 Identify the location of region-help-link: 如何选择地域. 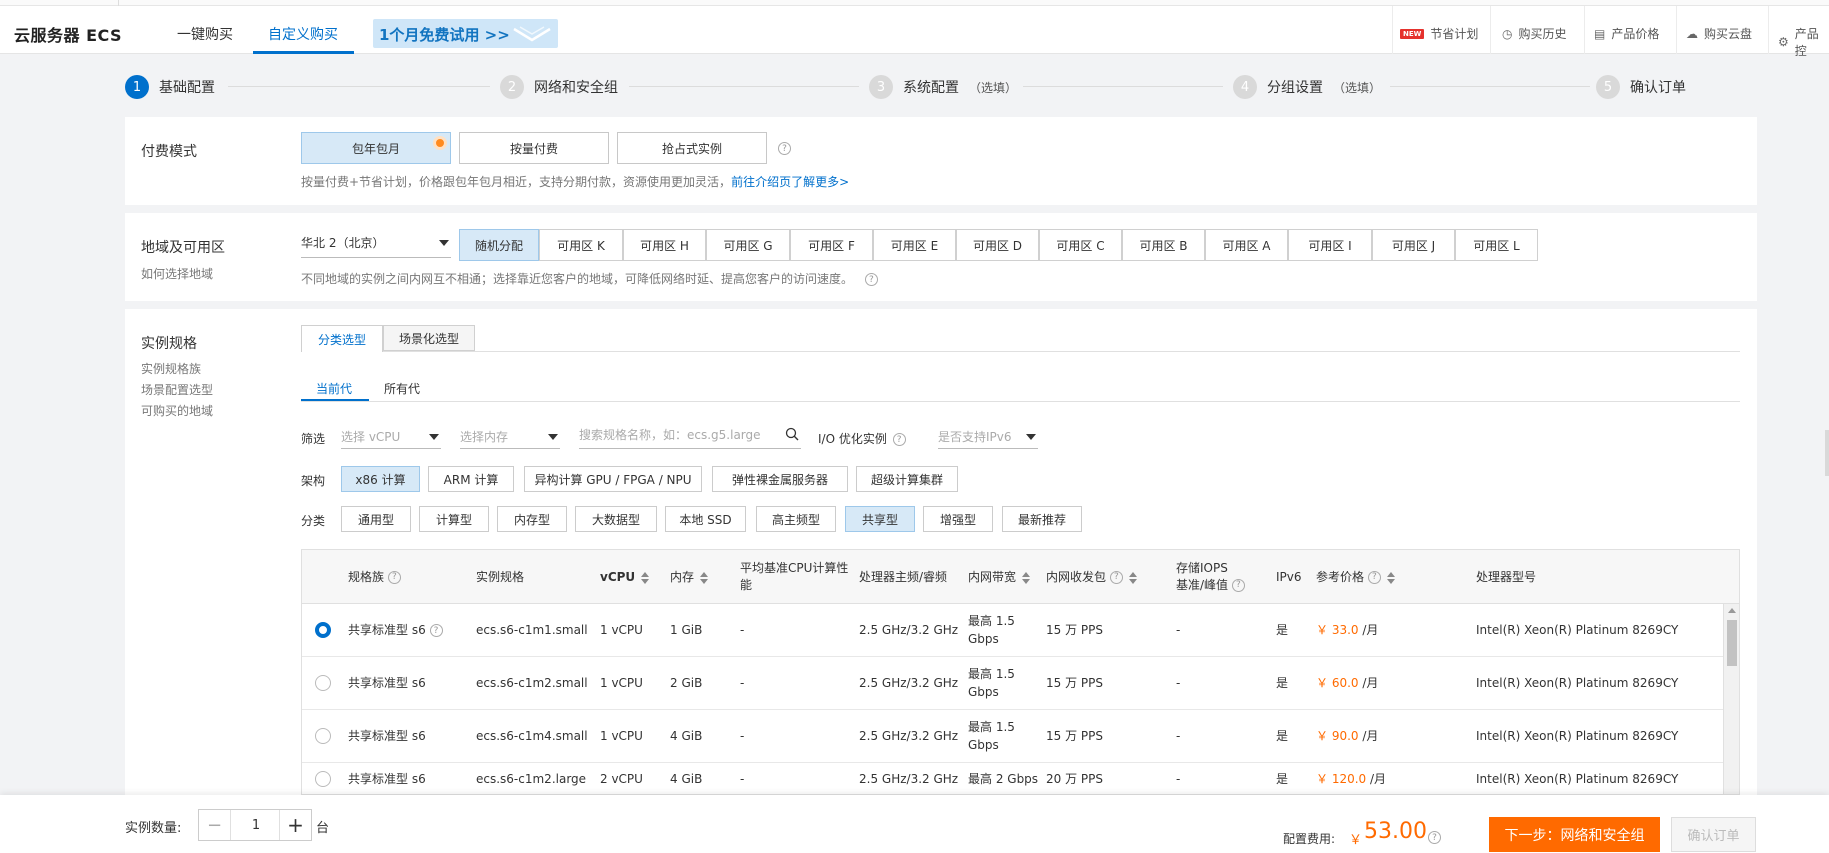
(177, 273).